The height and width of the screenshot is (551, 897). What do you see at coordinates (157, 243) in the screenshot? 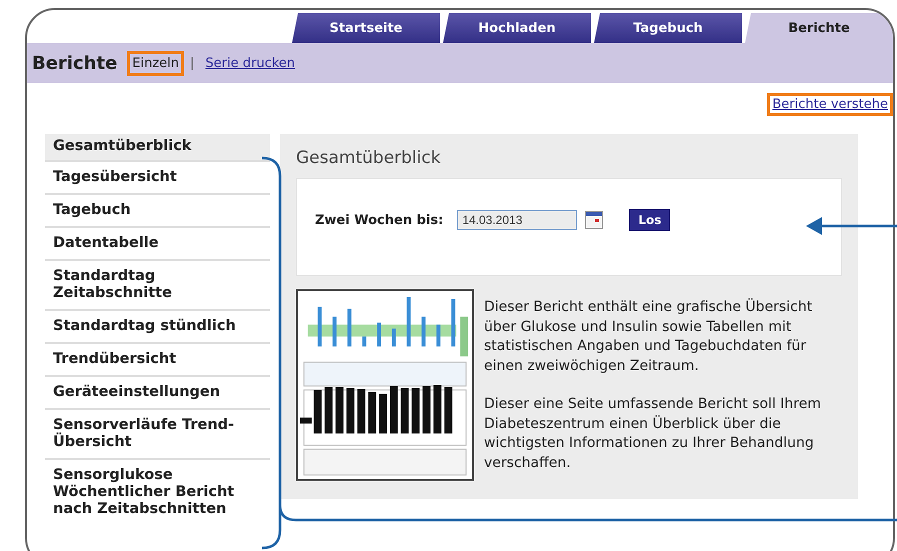
I see `report-menu-item: Datentabelle` at bounding box center [157, 243].